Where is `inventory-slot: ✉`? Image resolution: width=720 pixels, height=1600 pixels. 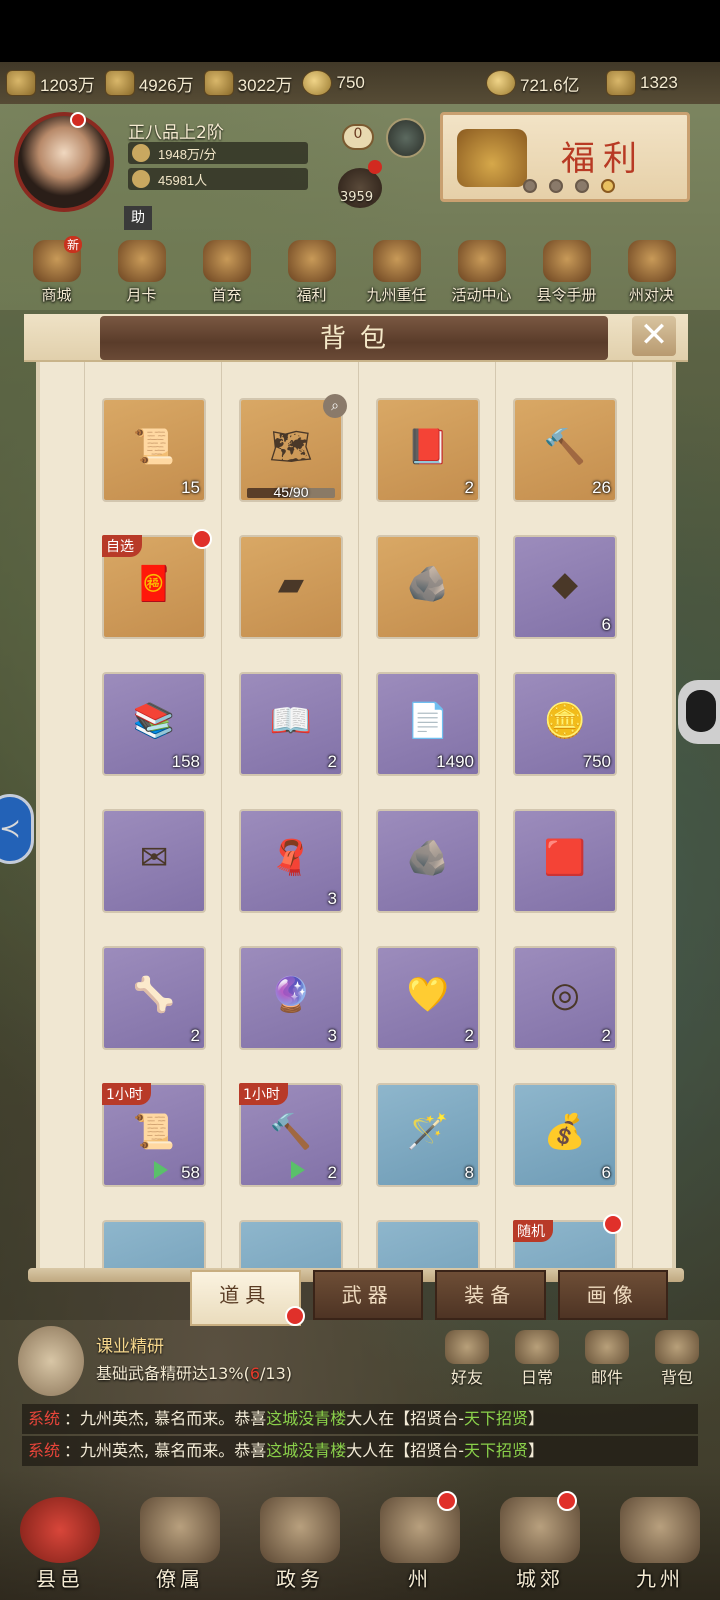
inventory-slot: ✉ is located at coordinates (154, 861).